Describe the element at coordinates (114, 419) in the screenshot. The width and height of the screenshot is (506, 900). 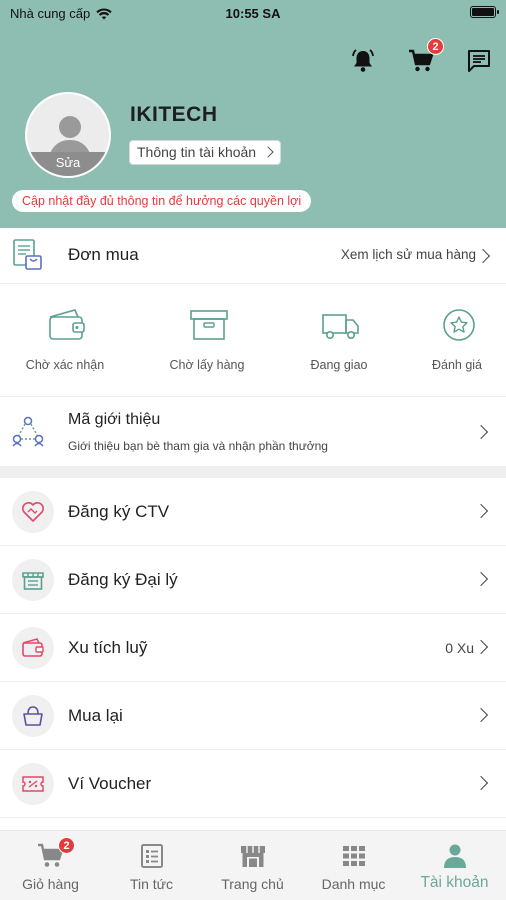
I see `referral-title: Mã giới thiệu` at that location.